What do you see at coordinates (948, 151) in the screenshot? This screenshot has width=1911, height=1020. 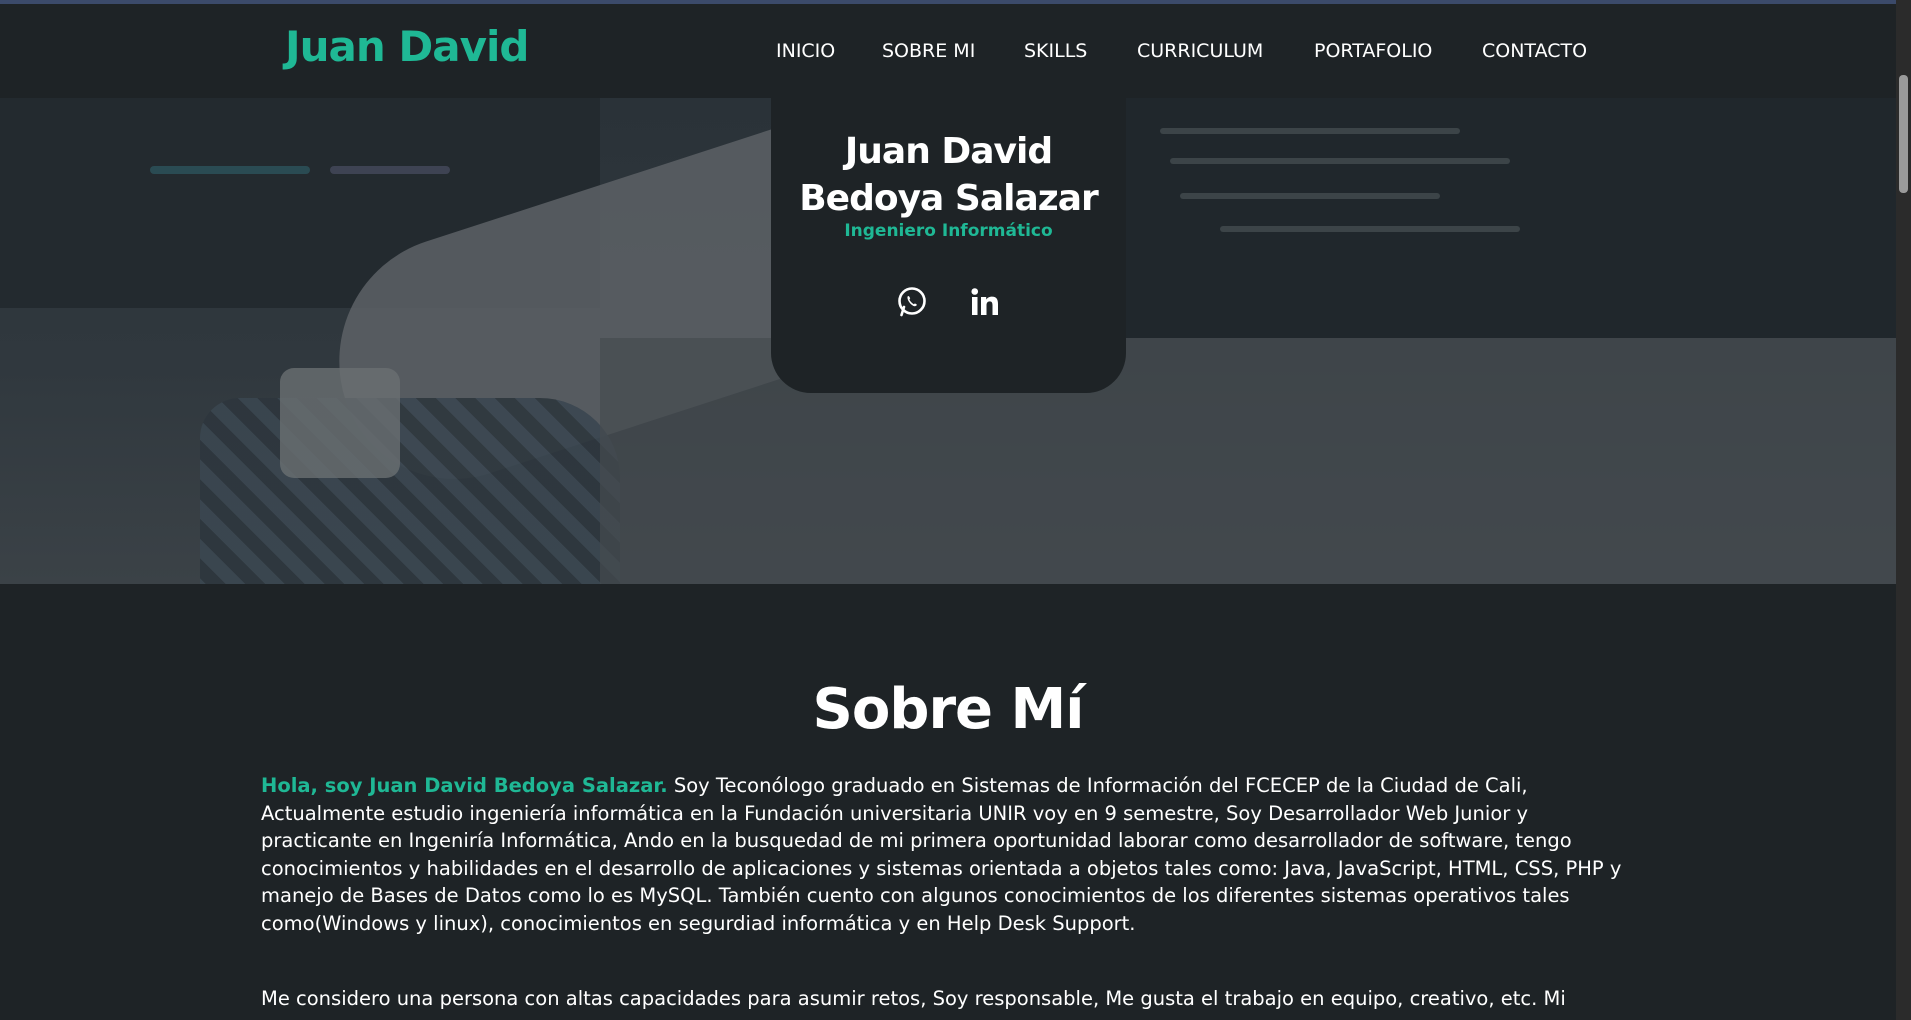 I see `profile-name-line1: Juan David` at bounding box center [948, 151].